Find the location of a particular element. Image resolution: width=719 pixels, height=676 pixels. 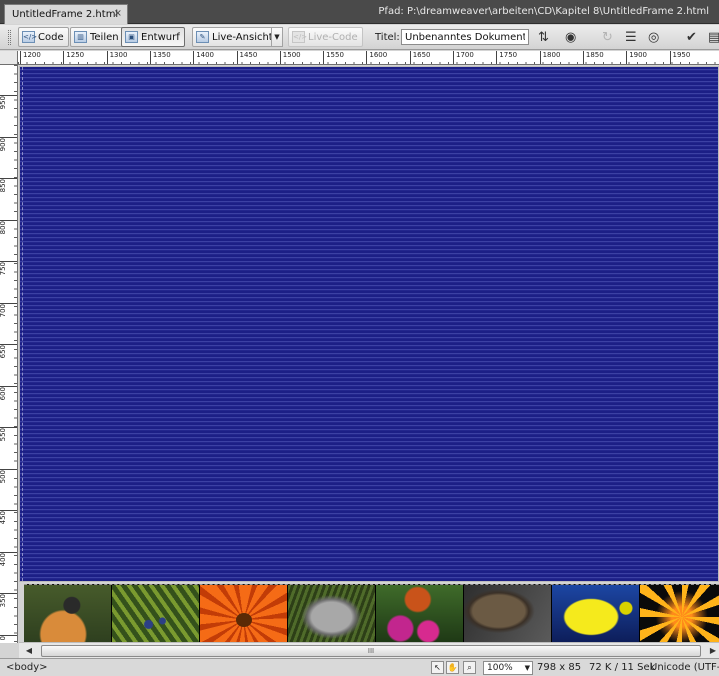

document-tab: UntitledFrame 2.html × is located at coordinates (66, 14).